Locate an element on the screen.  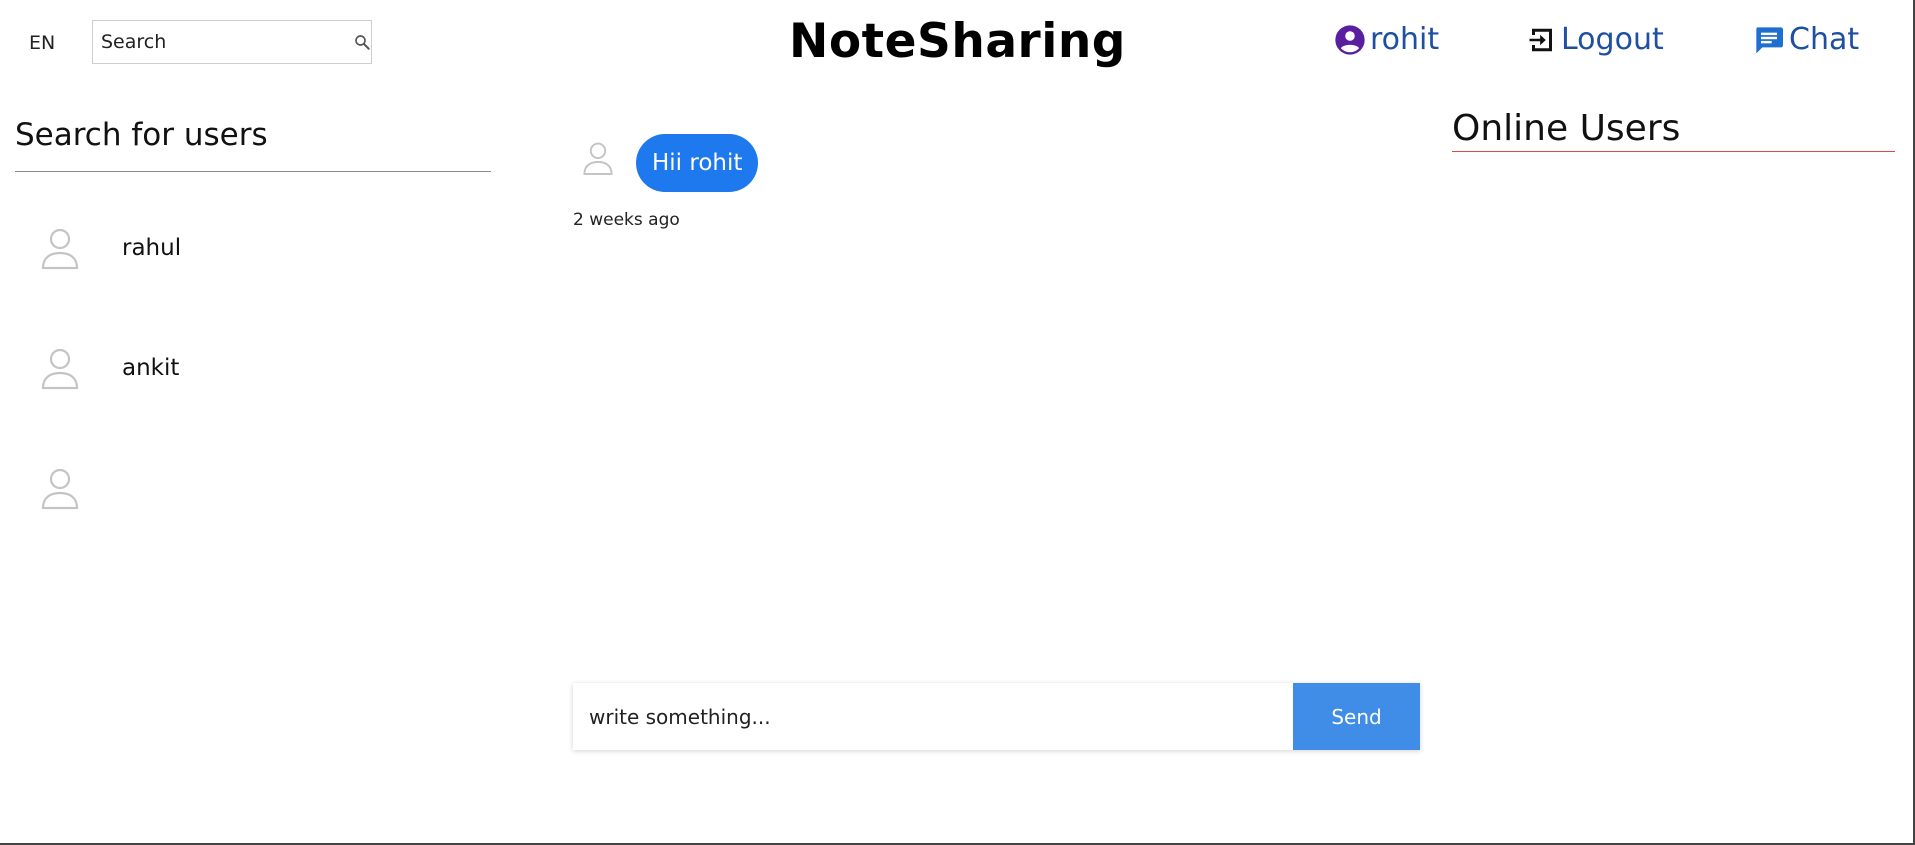
message-composer: Send is located at coordinates (996, 716).